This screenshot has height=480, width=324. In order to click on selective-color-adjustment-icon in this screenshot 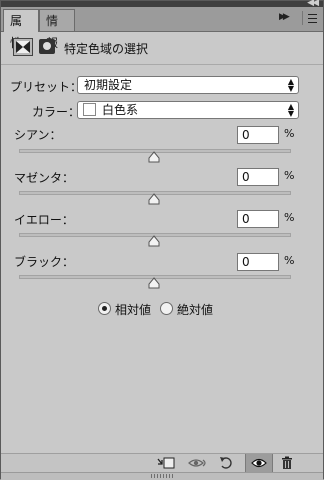, I will do `click(23, 47)`.